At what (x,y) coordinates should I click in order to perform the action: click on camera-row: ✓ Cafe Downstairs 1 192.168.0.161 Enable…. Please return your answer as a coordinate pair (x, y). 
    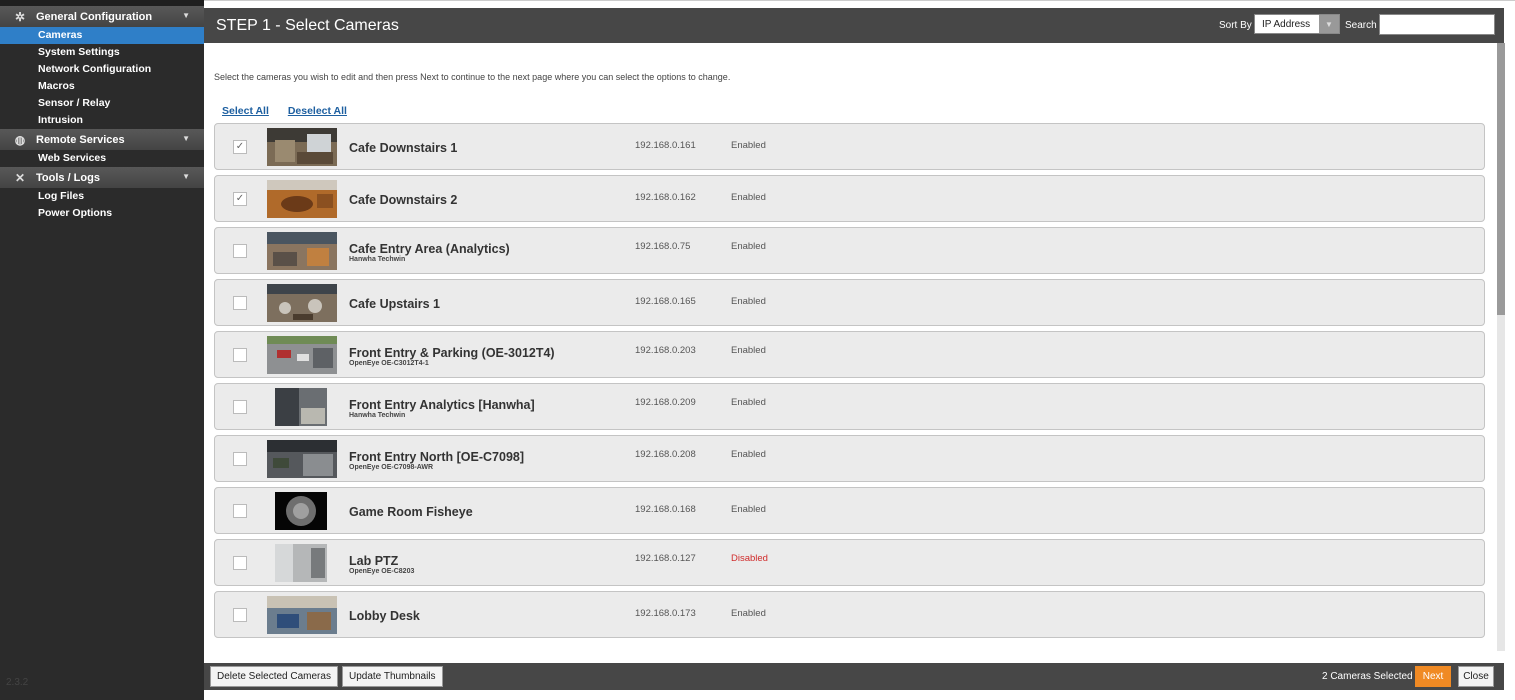
    Looking at the image, I should click on (849, 146).